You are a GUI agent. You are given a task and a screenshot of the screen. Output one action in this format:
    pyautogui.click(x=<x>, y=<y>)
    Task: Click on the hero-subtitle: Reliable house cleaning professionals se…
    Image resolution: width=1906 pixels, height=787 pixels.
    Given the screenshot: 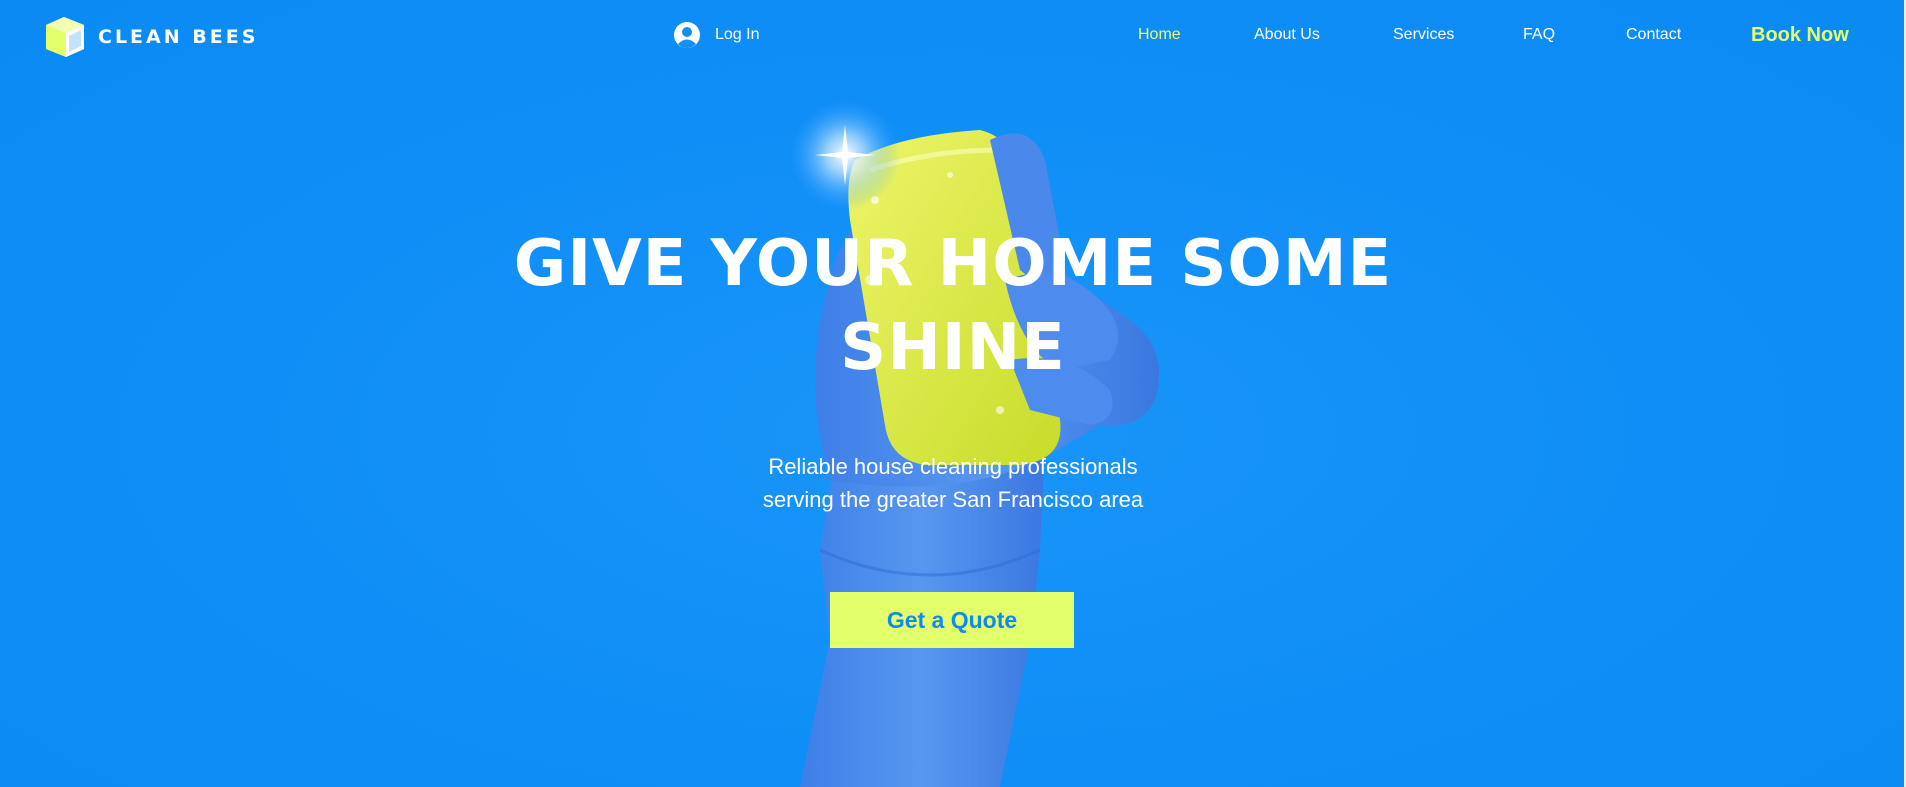 What is the action you would take?
    pyautogui.click(x=953, y=483)
    